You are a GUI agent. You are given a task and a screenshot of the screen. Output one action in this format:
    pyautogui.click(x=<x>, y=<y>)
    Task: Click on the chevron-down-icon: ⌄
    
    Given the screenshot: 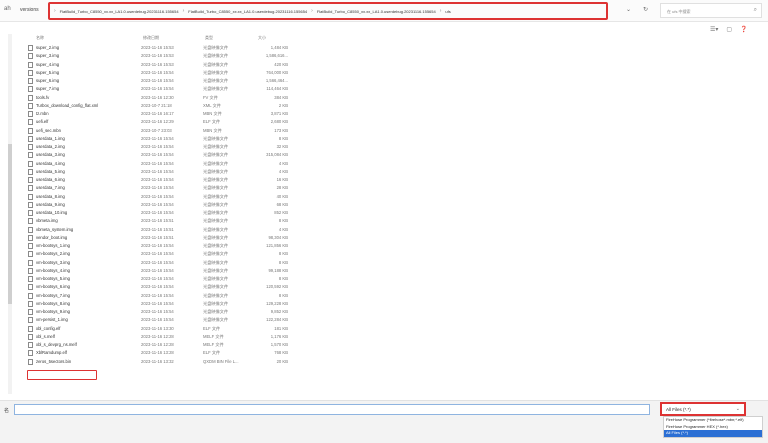 What is the action you would take?
    pyautogui.click(x=628, y=9)
    